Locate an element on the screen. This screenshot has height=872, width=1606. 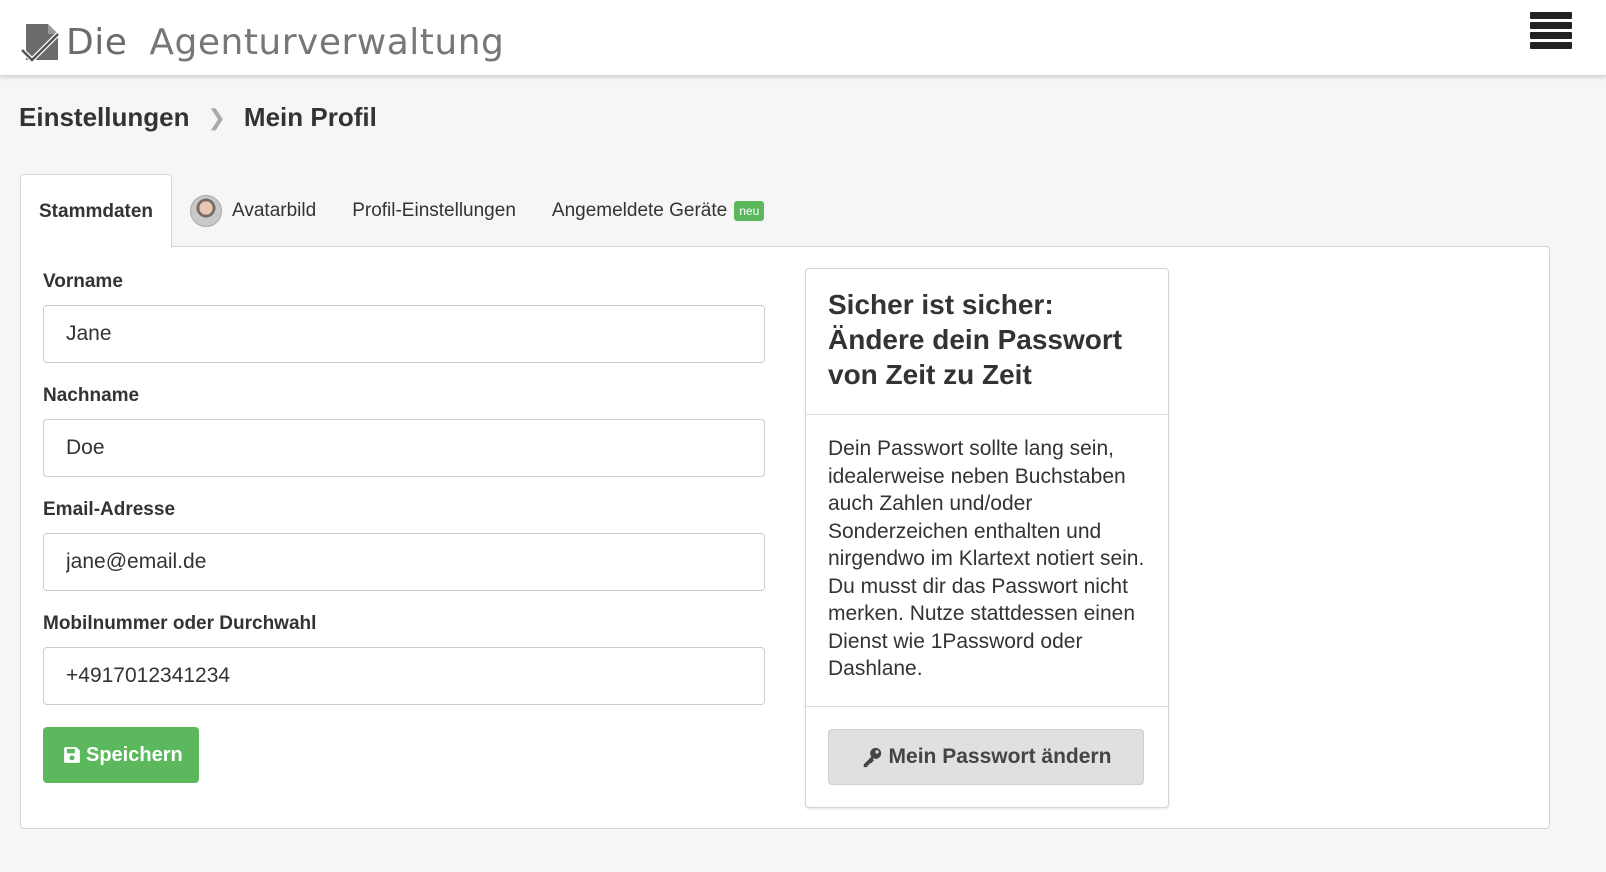
lastname-input is located at coordinates (404, 448).